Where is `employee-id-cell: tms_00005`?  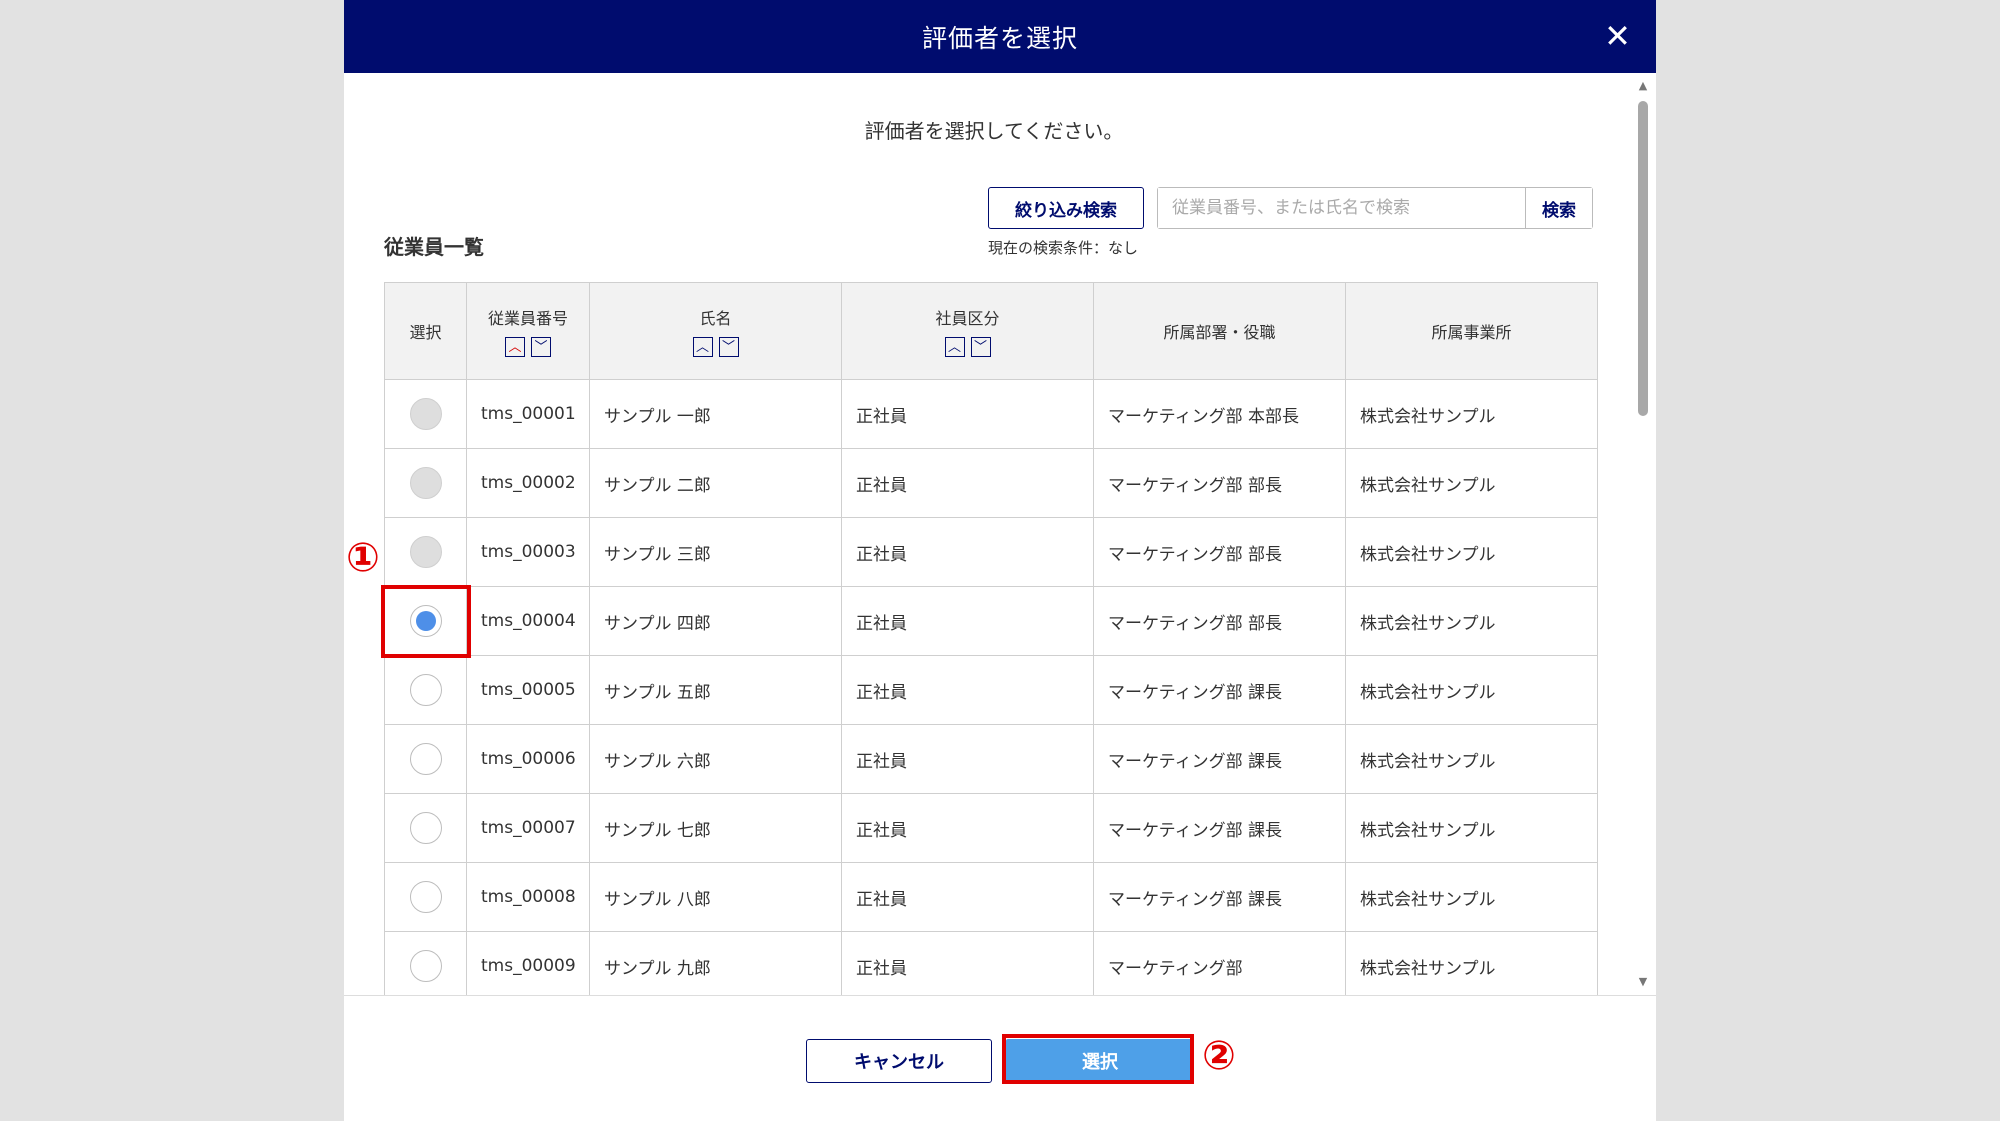
employee-id-cell: tms_00005 is located at coordinates (528, 690).